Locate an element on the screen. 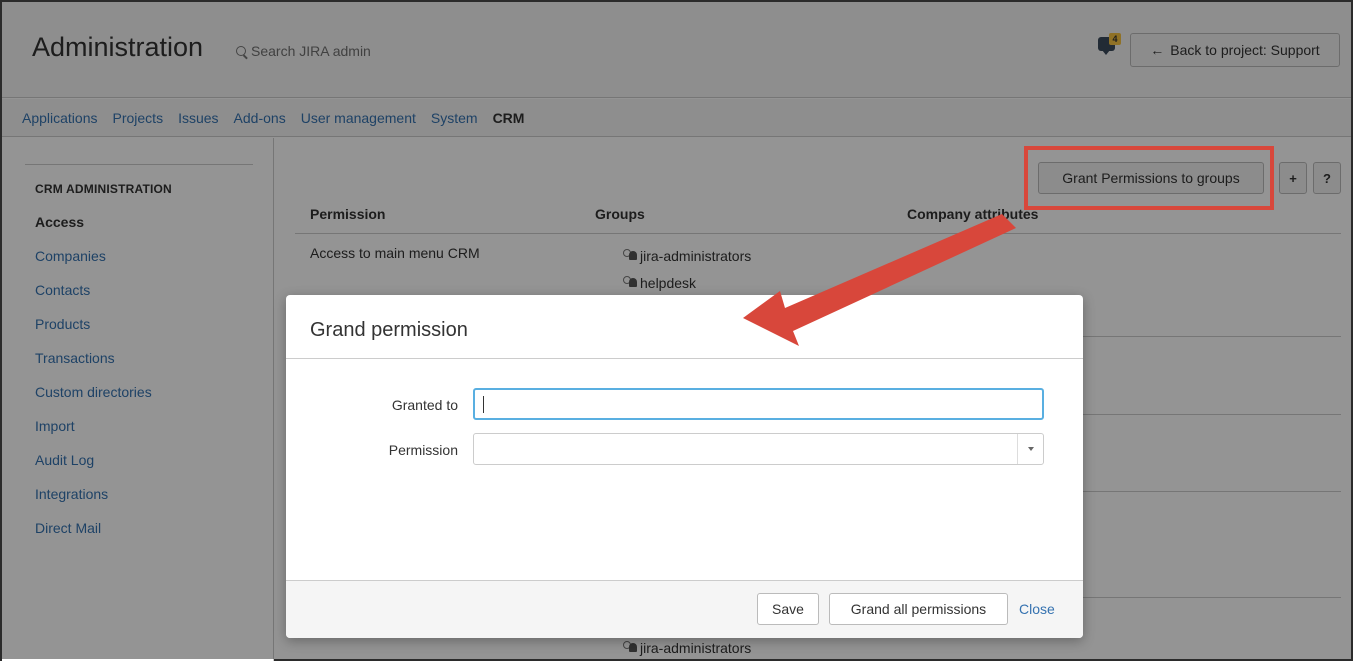  annotation-arrow-shape is located at coordinates (879, 280).